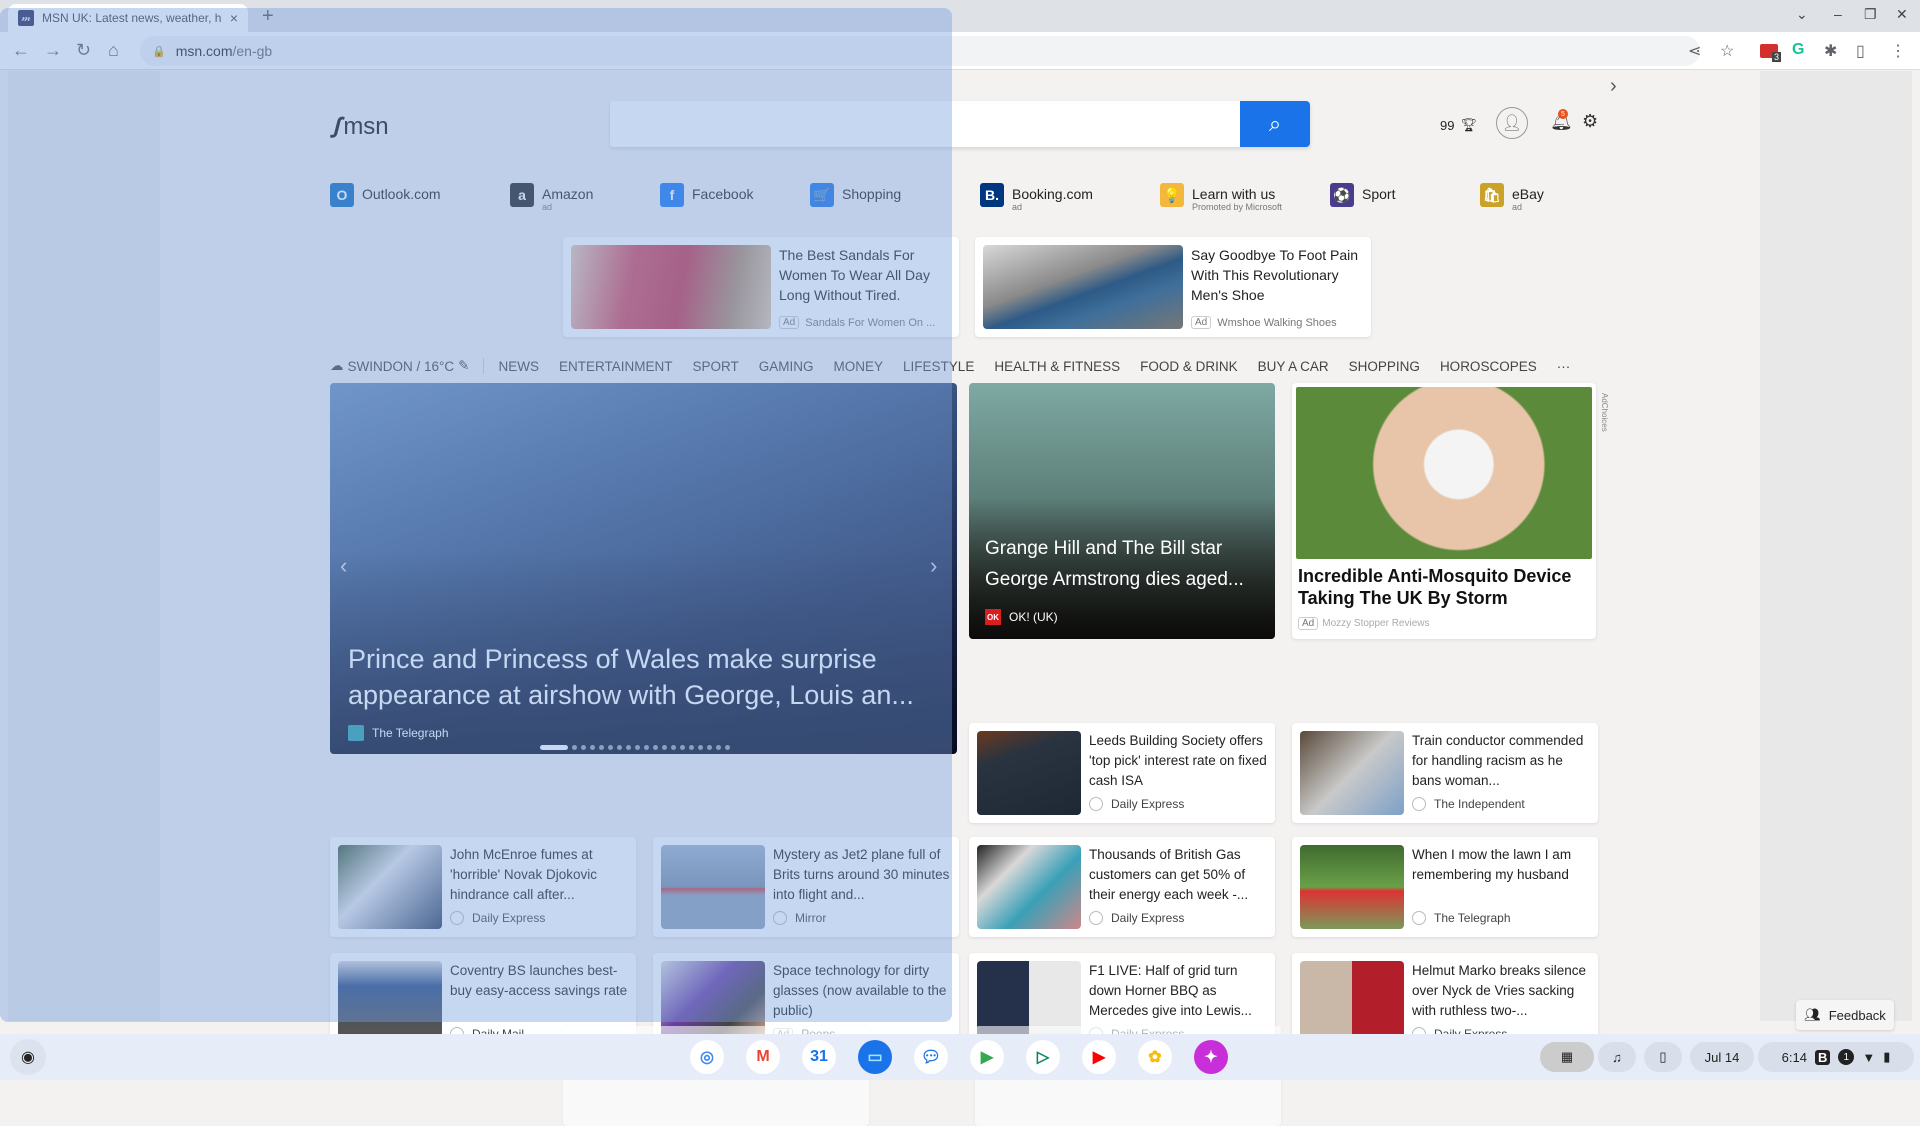  I want to click on gear-icon: ⚙, so click(1590, 121).